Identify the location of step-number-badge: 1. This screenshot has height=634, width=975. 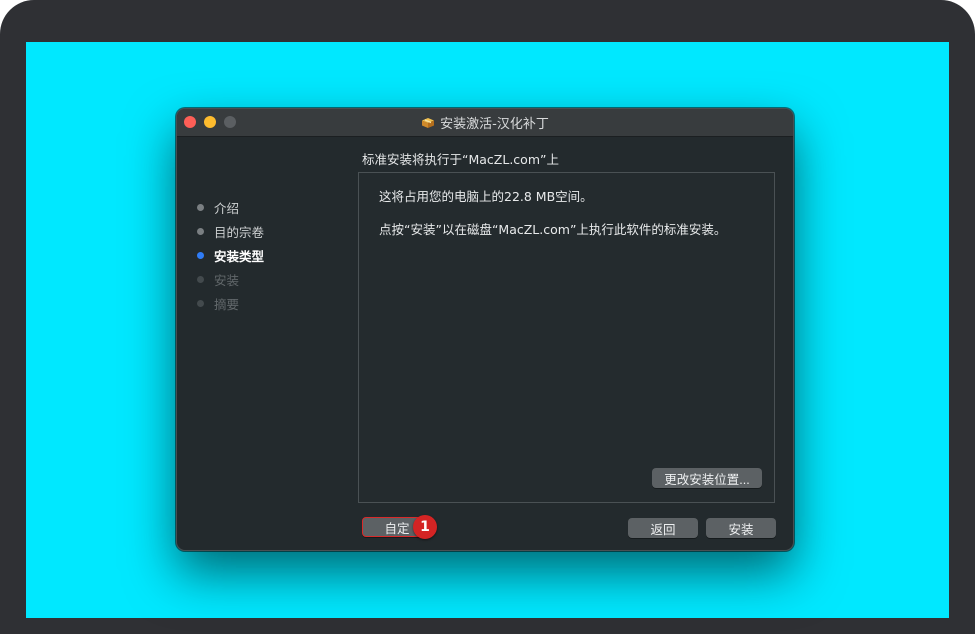
(425, 527).